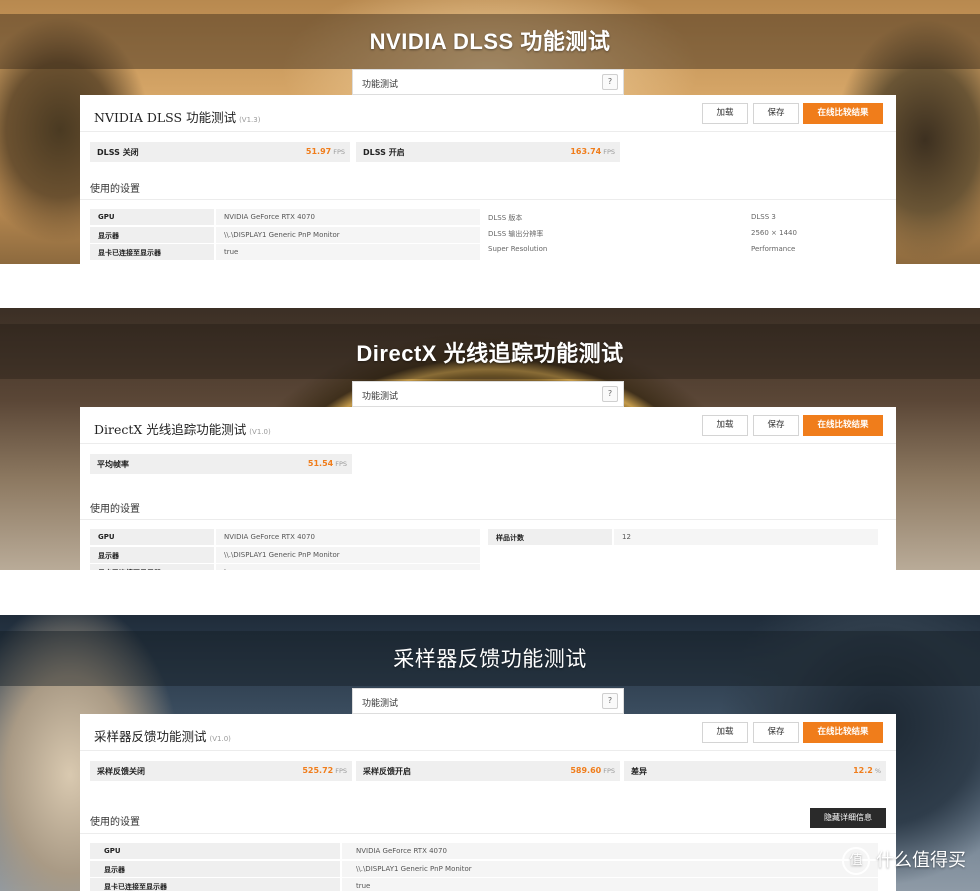 This screenshot has width=980, height=891. What do you see at coordinates (113, 464) in the screenshot?
I see `score-label: 平均帧率` at bounding box center [113, 464].